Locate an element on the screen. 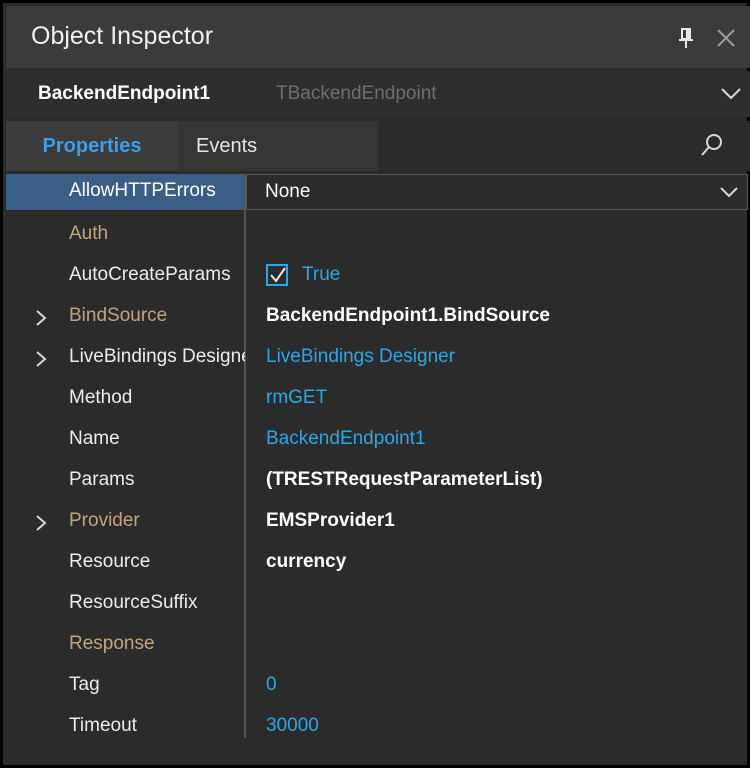  property-row-response: Response is located at coordinates (378, 645).